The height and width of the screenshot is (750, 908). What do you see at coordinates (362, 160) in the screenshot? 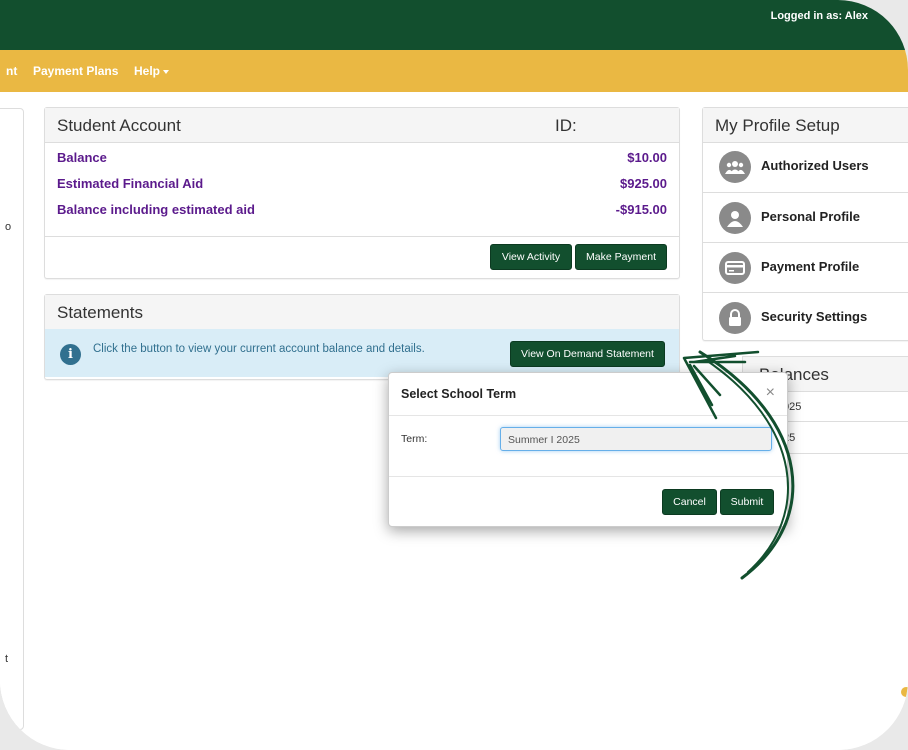
I see `balance-row: Balance $10.00` at bounding box center [362, 160].